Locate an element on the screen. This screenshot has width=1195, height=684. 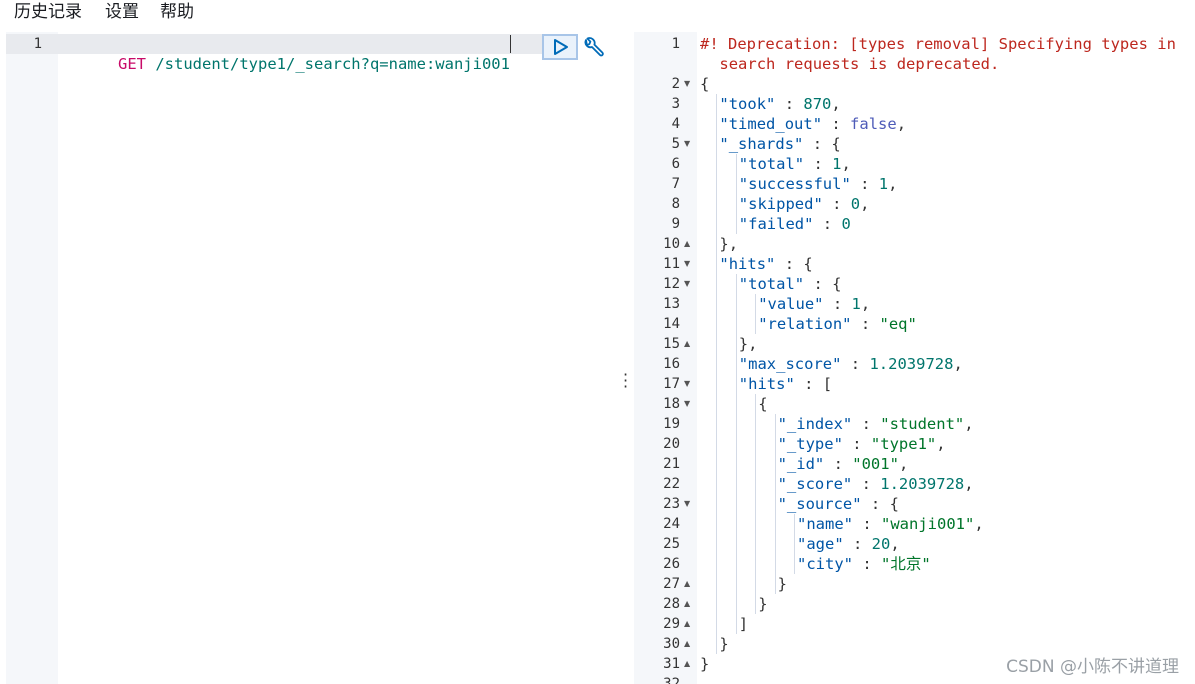
response-token: "_source" is located at coordinates (819, 504).